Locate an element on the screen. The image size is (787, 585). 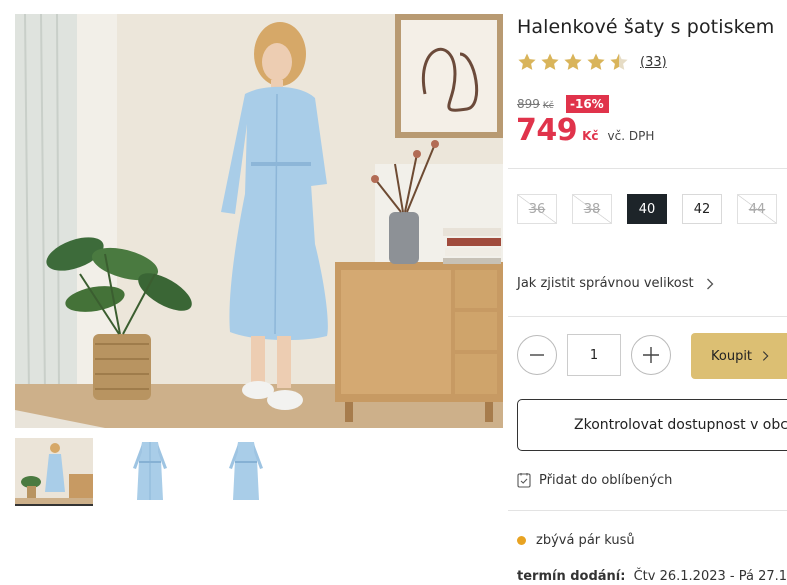
buy-button: Koupit is located at coordinates (739, 356).